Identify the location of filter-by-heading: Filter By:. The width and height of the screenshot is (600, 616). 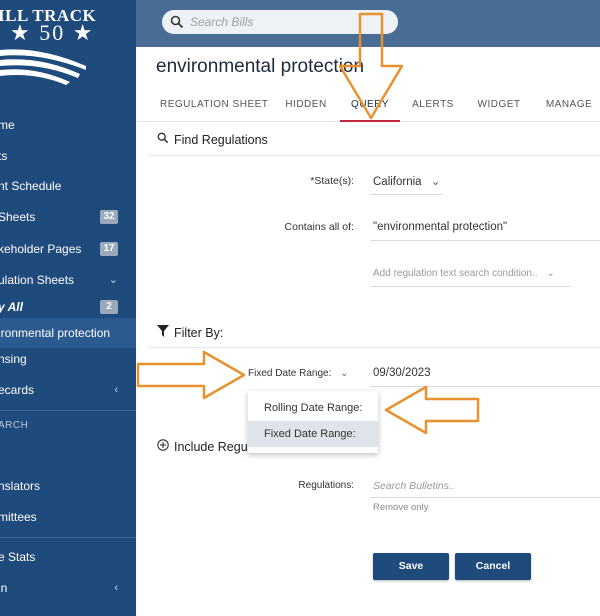
(189, 332).